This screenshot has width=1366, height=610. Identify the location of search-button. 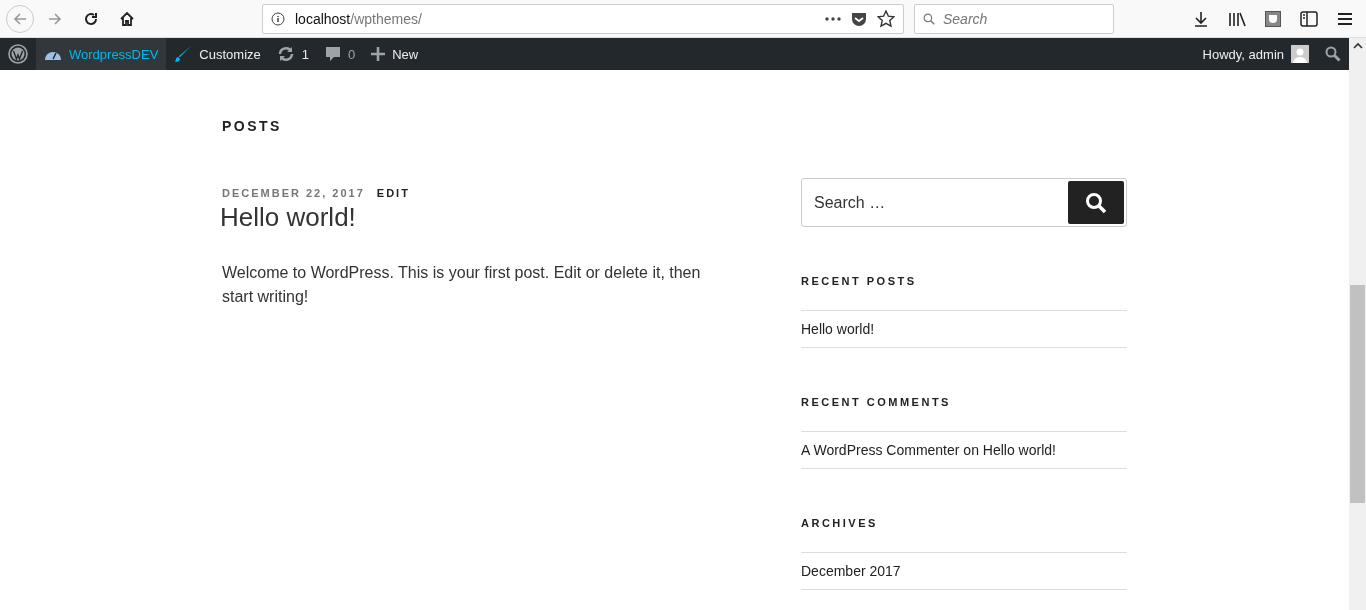
(1096, 202).